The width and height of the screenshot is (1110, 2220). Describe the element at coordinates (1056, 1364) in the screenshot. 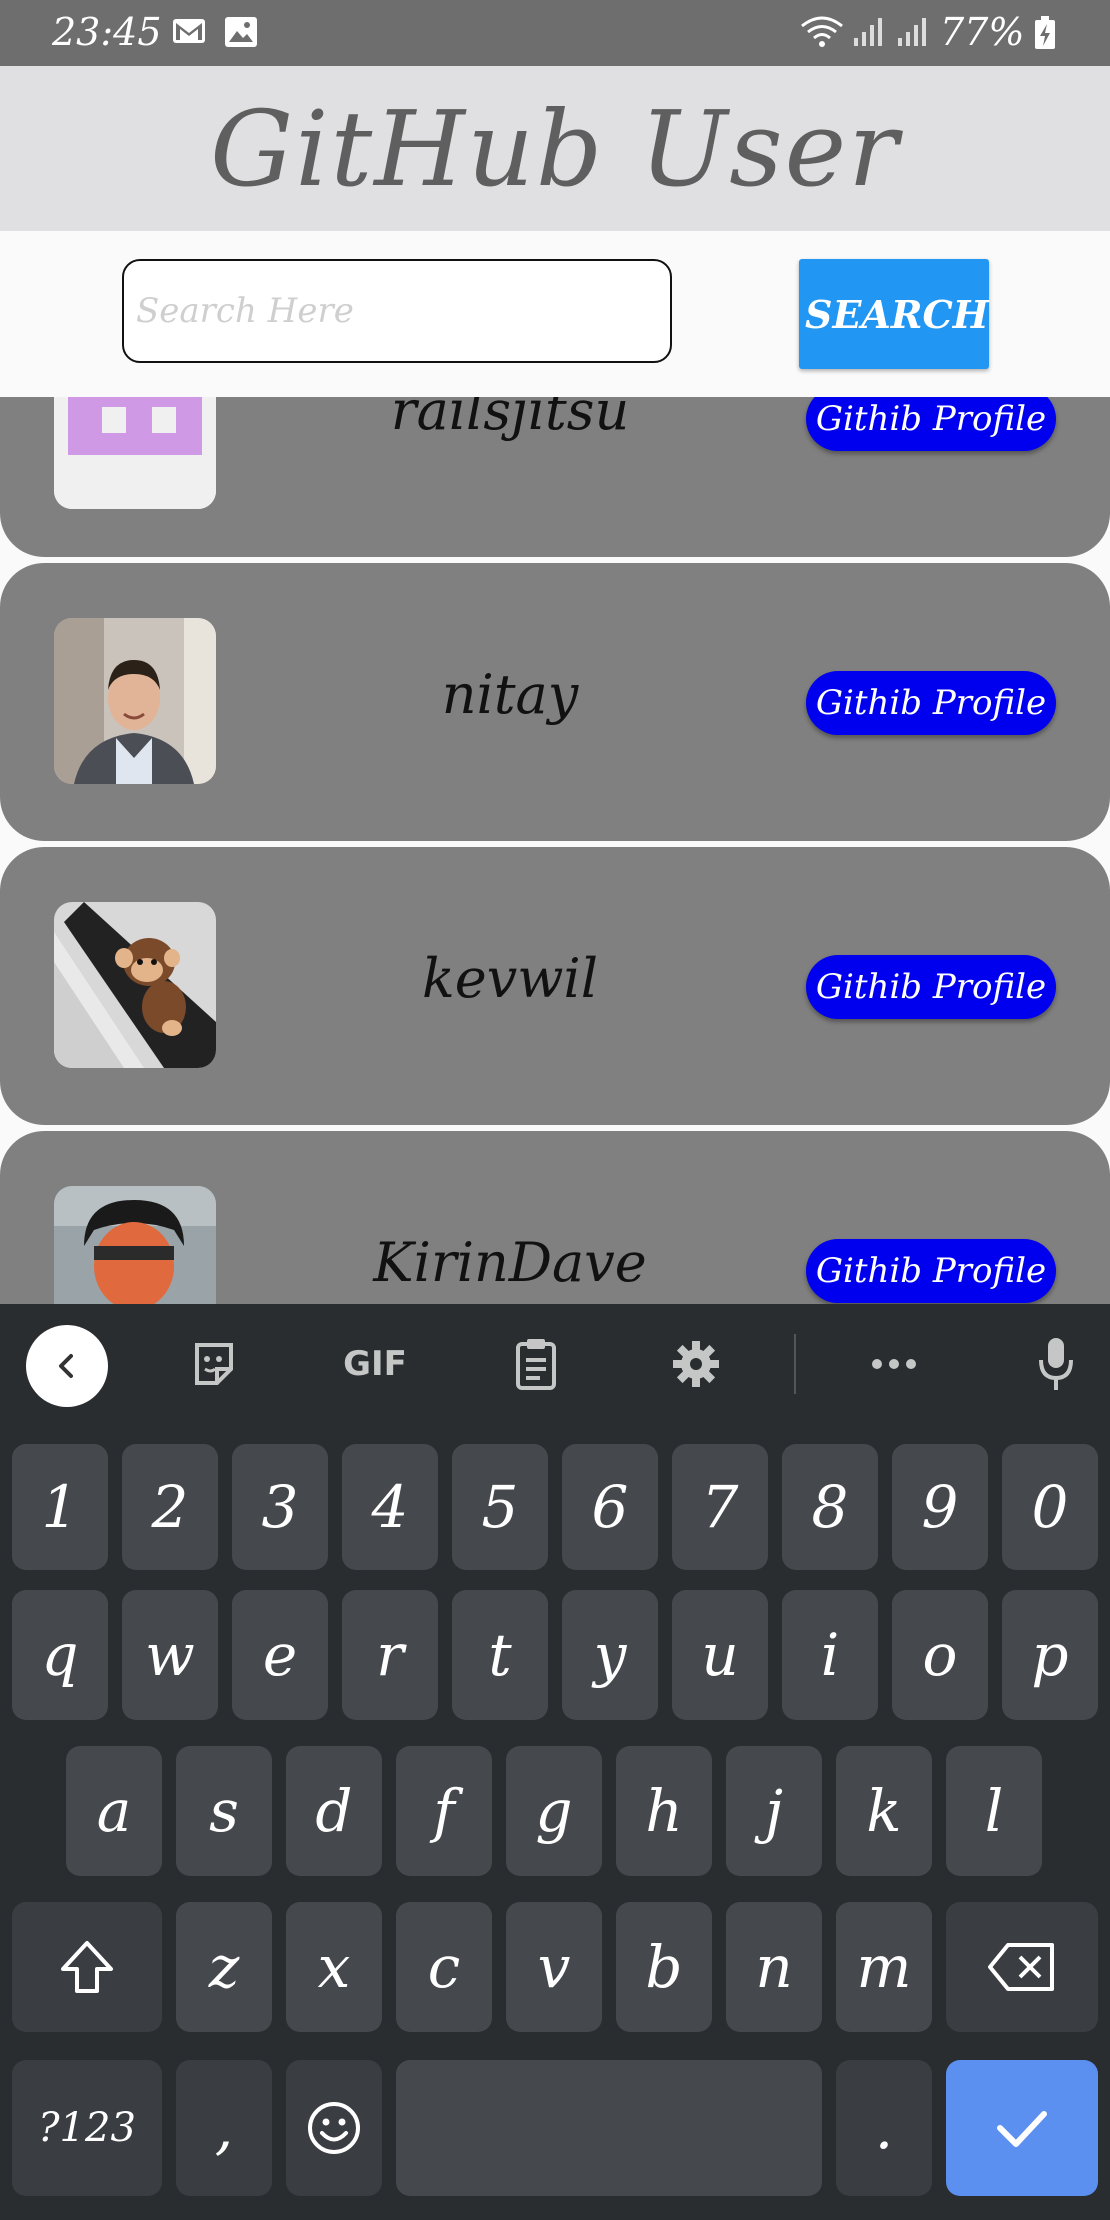

I see `mic-icon` at that location.